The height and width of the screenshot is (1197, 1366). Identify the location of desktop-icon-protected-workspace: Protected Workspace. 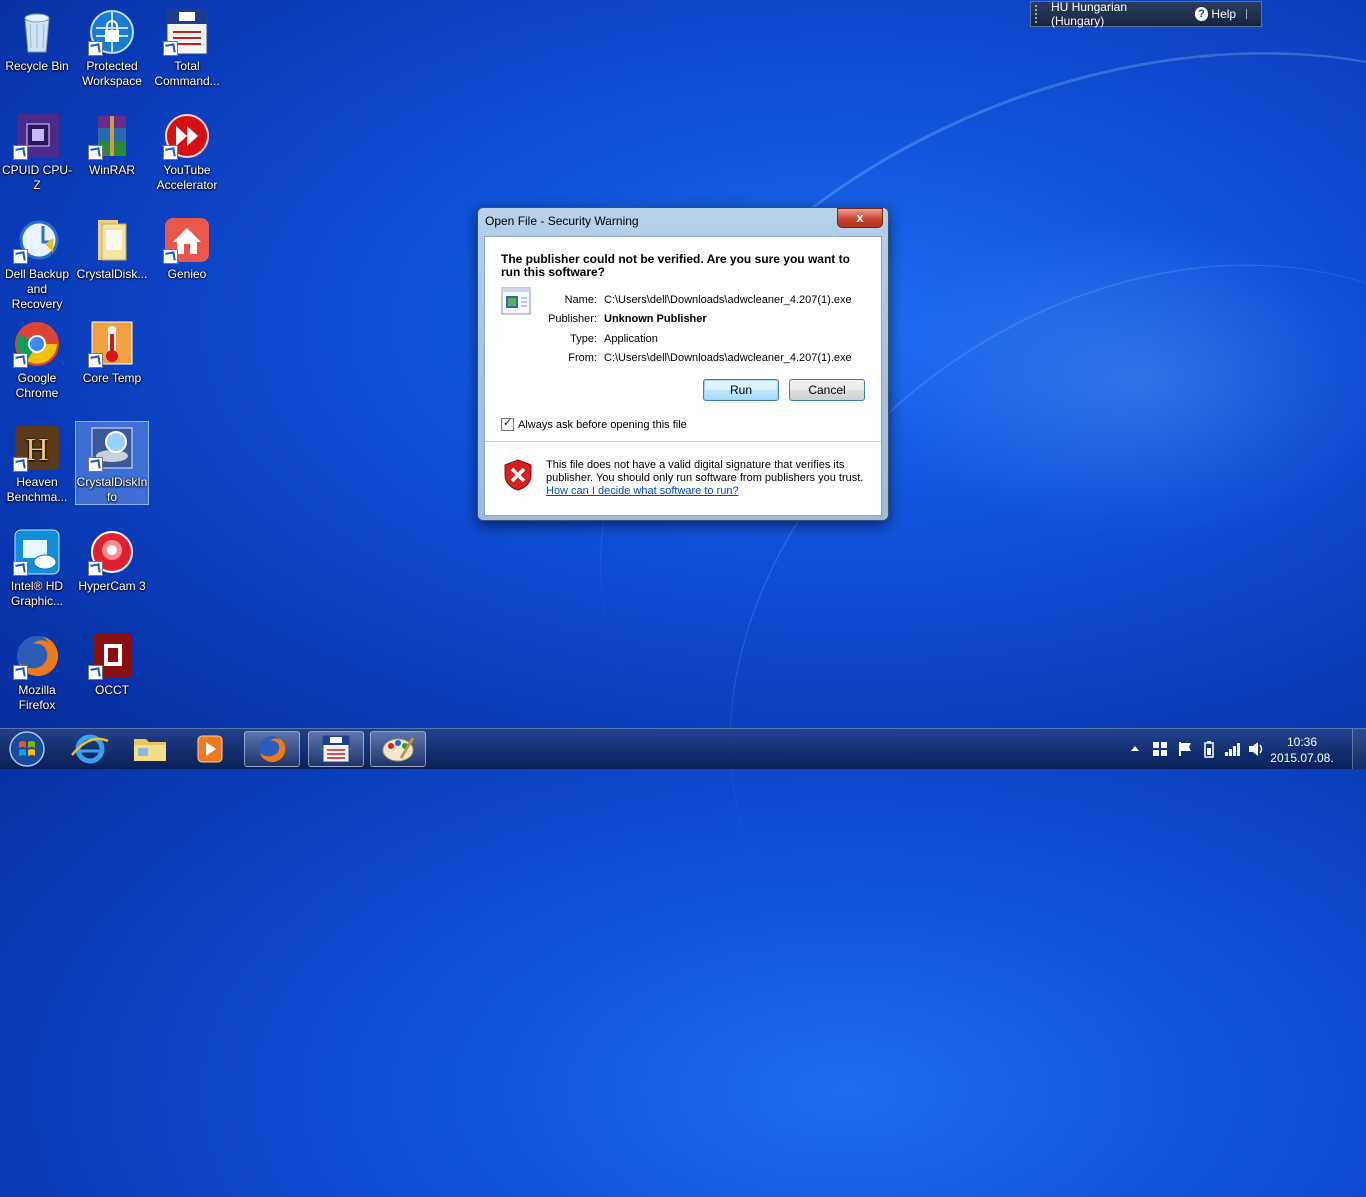
(112, 47).